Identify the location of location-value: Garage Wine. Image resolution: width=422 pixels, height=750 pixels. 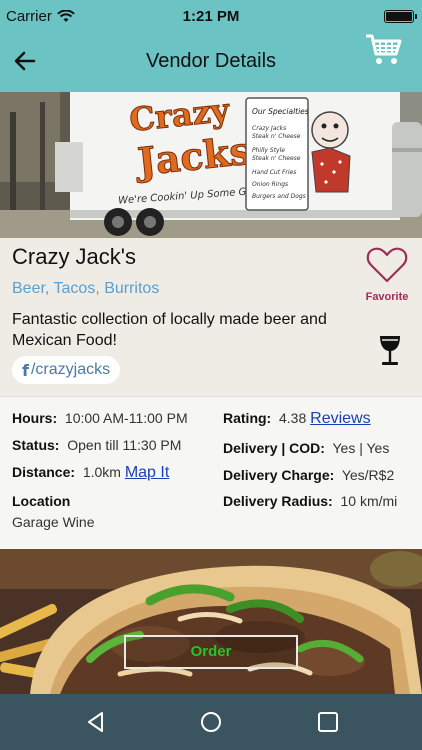
(53, 522).